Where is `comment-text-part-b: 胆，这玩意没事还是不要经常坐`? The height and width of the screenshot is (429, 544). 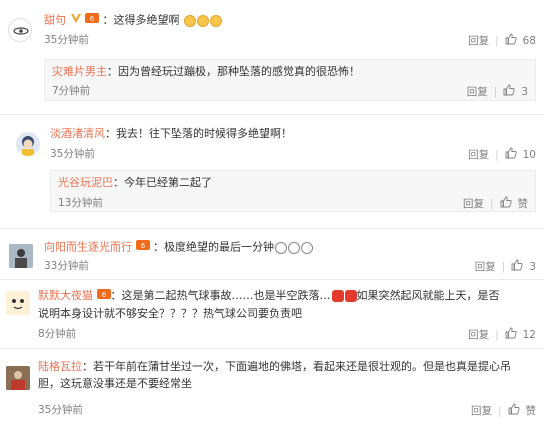 comment-text-part-b: 胆，这玩意没事还是不要经常坐 is located at coordinates (115, 383).